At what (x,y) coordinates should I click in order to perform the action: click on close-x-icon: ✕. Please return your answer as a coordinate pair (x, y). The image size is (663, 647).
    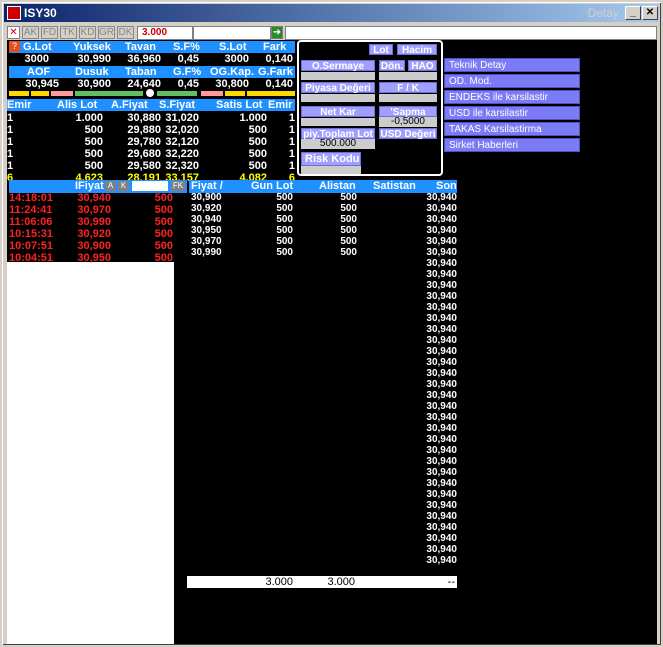
    Looking at the image, I should click on (13, 32).